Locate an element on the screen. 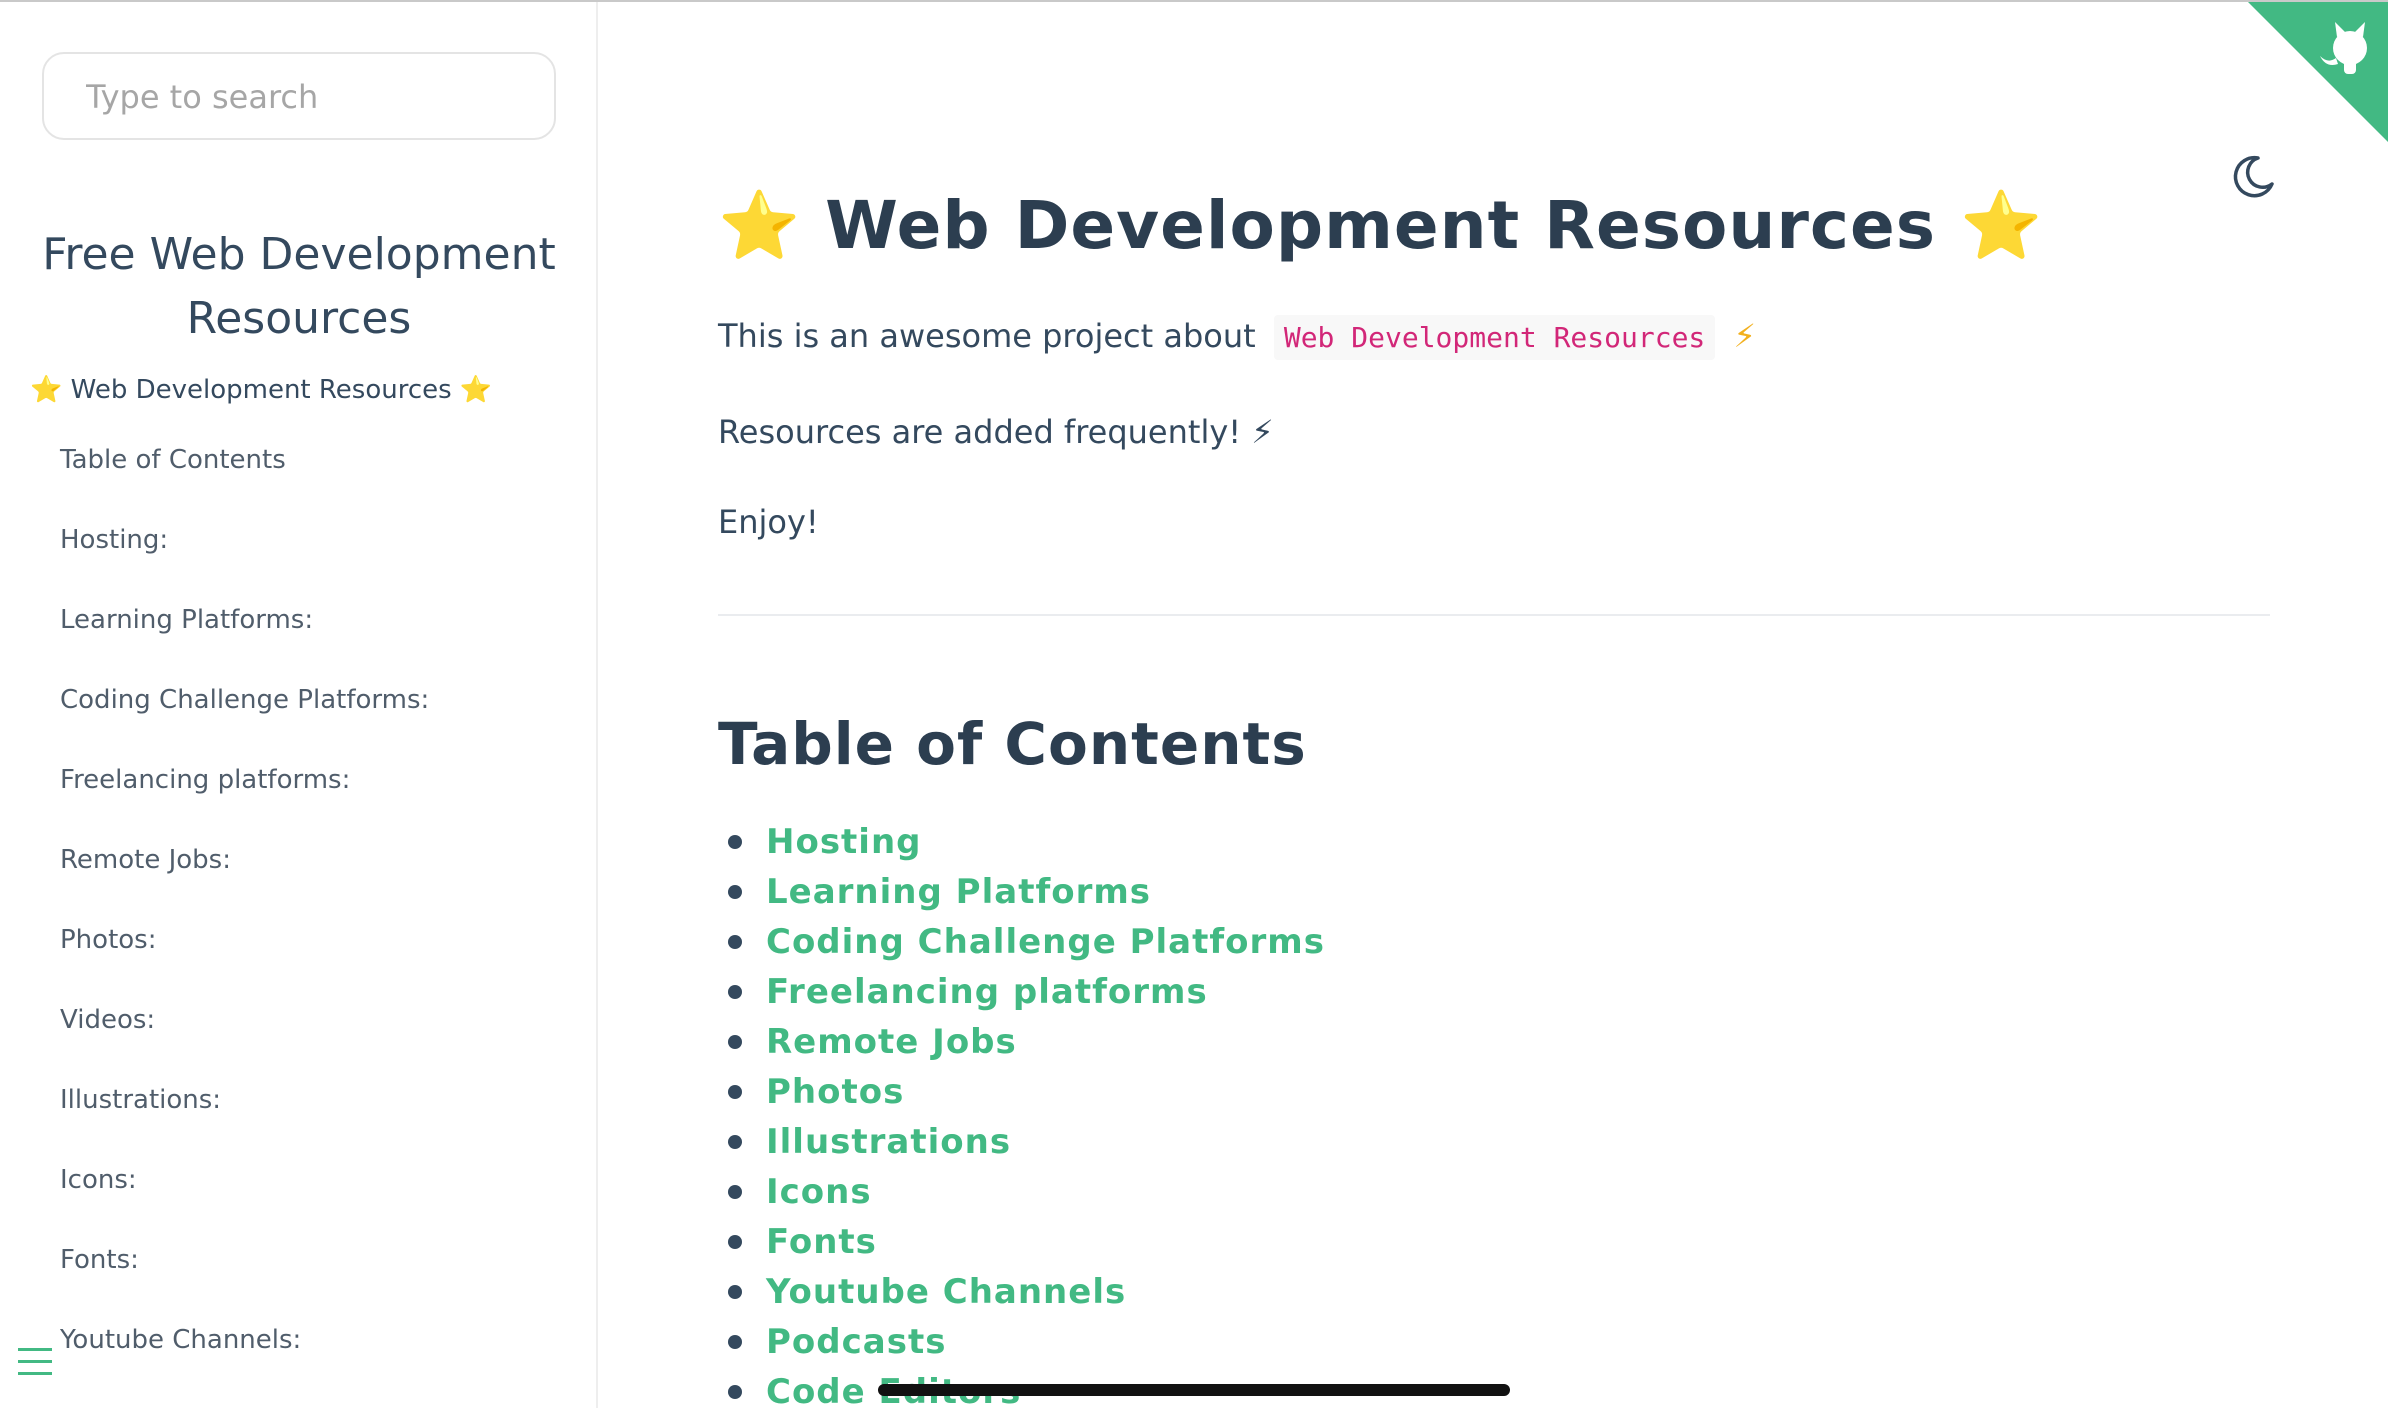  sidebar-item-illustrations: Illustrations: is located at coordinates (298, 1100).